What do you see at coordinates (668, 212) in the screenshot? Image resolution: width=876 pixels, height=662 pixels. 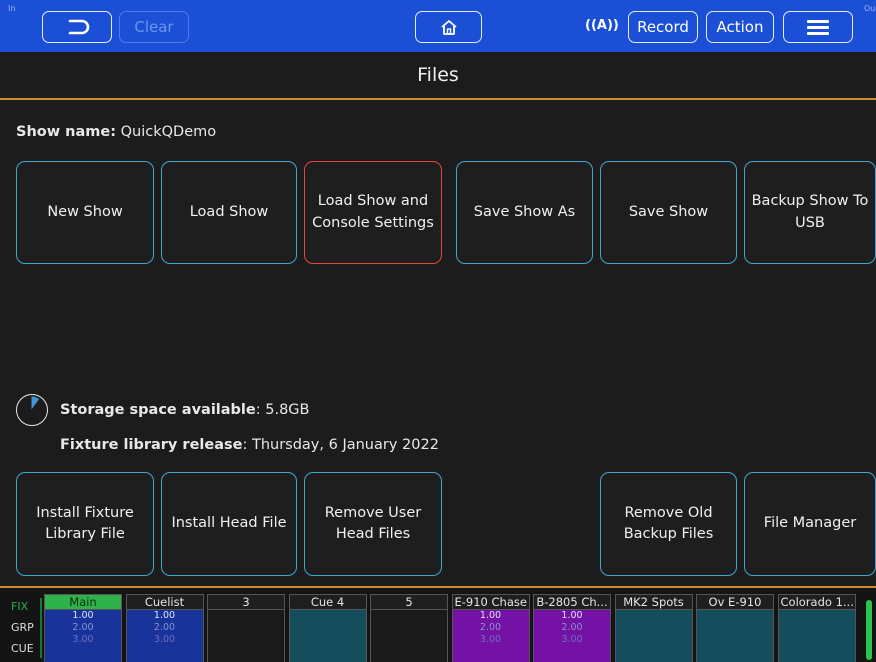 I see `save-show-button: Save Show` at bounding box center [668, 212].